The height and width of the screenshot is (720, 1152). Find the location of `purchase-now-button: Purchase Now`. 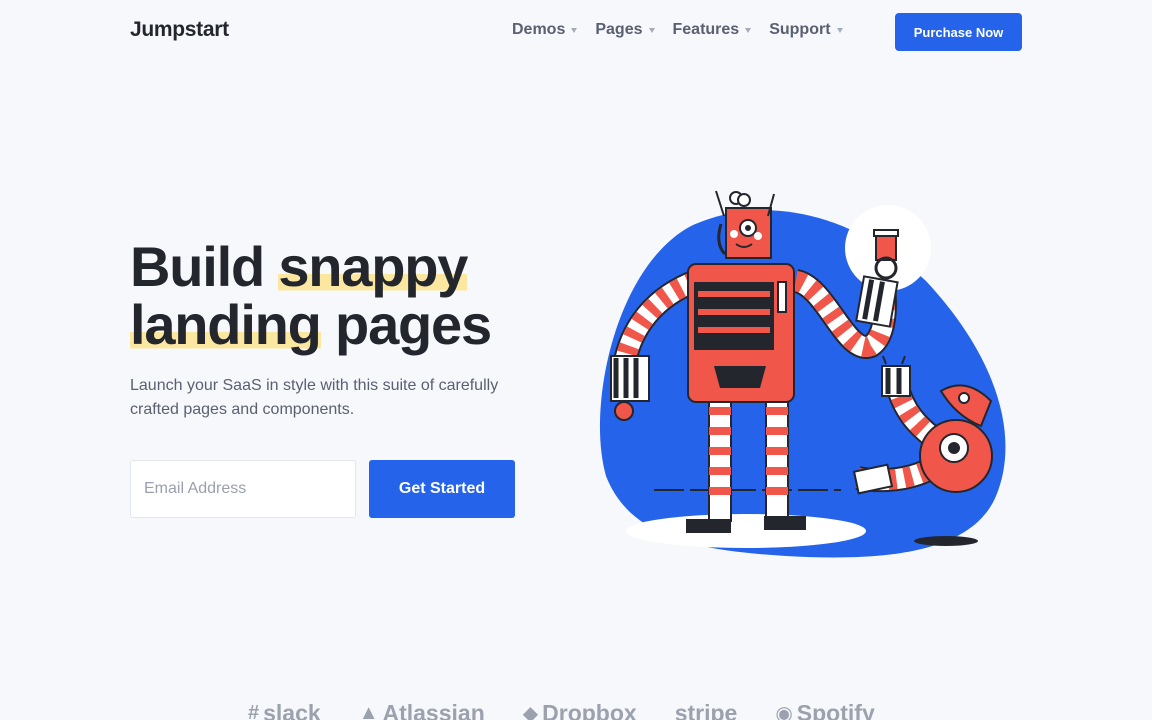

purchase-now-button: Purchase Now is located at coordinates (958, 32).